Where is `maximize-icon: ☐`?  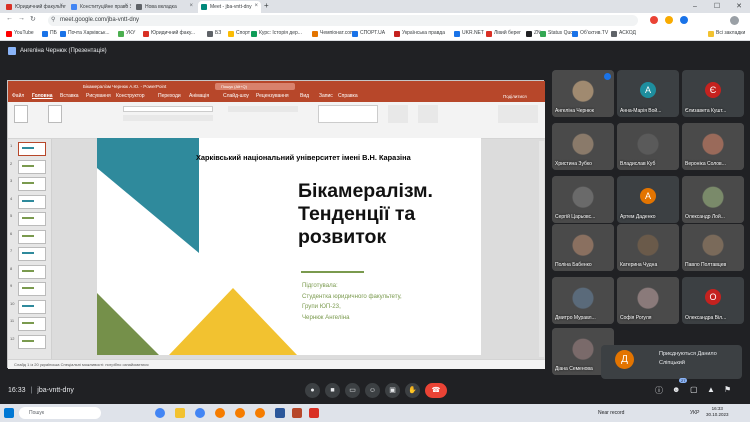
maximize-icon: ☐ is located at coordinates (717, 6).